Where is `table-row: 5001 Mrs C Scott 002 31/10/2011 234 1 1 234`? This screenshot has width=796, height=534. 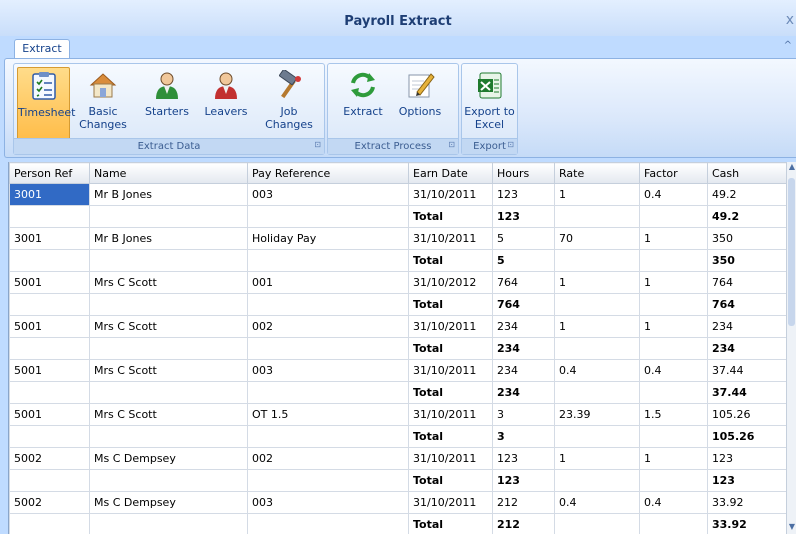
table-row: 5001 Mrs C Scott 002 31/10/2011 234 1 1 234 is located at coordinates (398, 326).